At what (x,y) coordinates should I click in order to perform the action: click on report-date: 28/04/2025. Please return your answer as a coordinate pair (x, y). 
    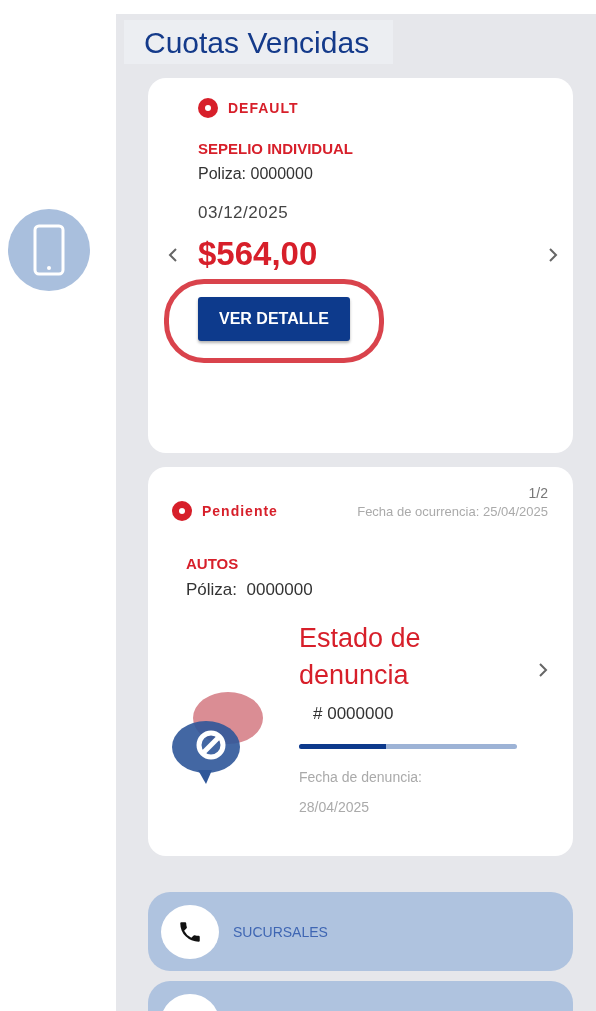
    Looking at the image, I should click on (335, 807).